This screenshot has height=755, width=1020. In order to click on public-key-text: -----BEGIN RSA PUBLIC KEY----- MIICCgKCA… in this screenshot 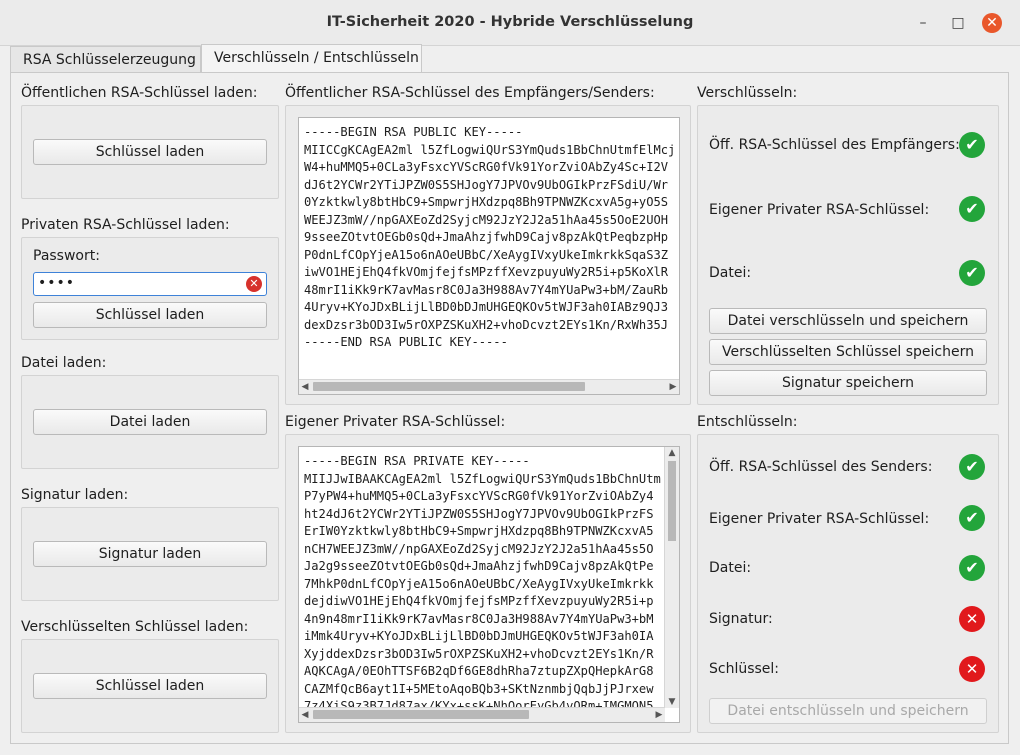, I will do `click(490, 237)`.